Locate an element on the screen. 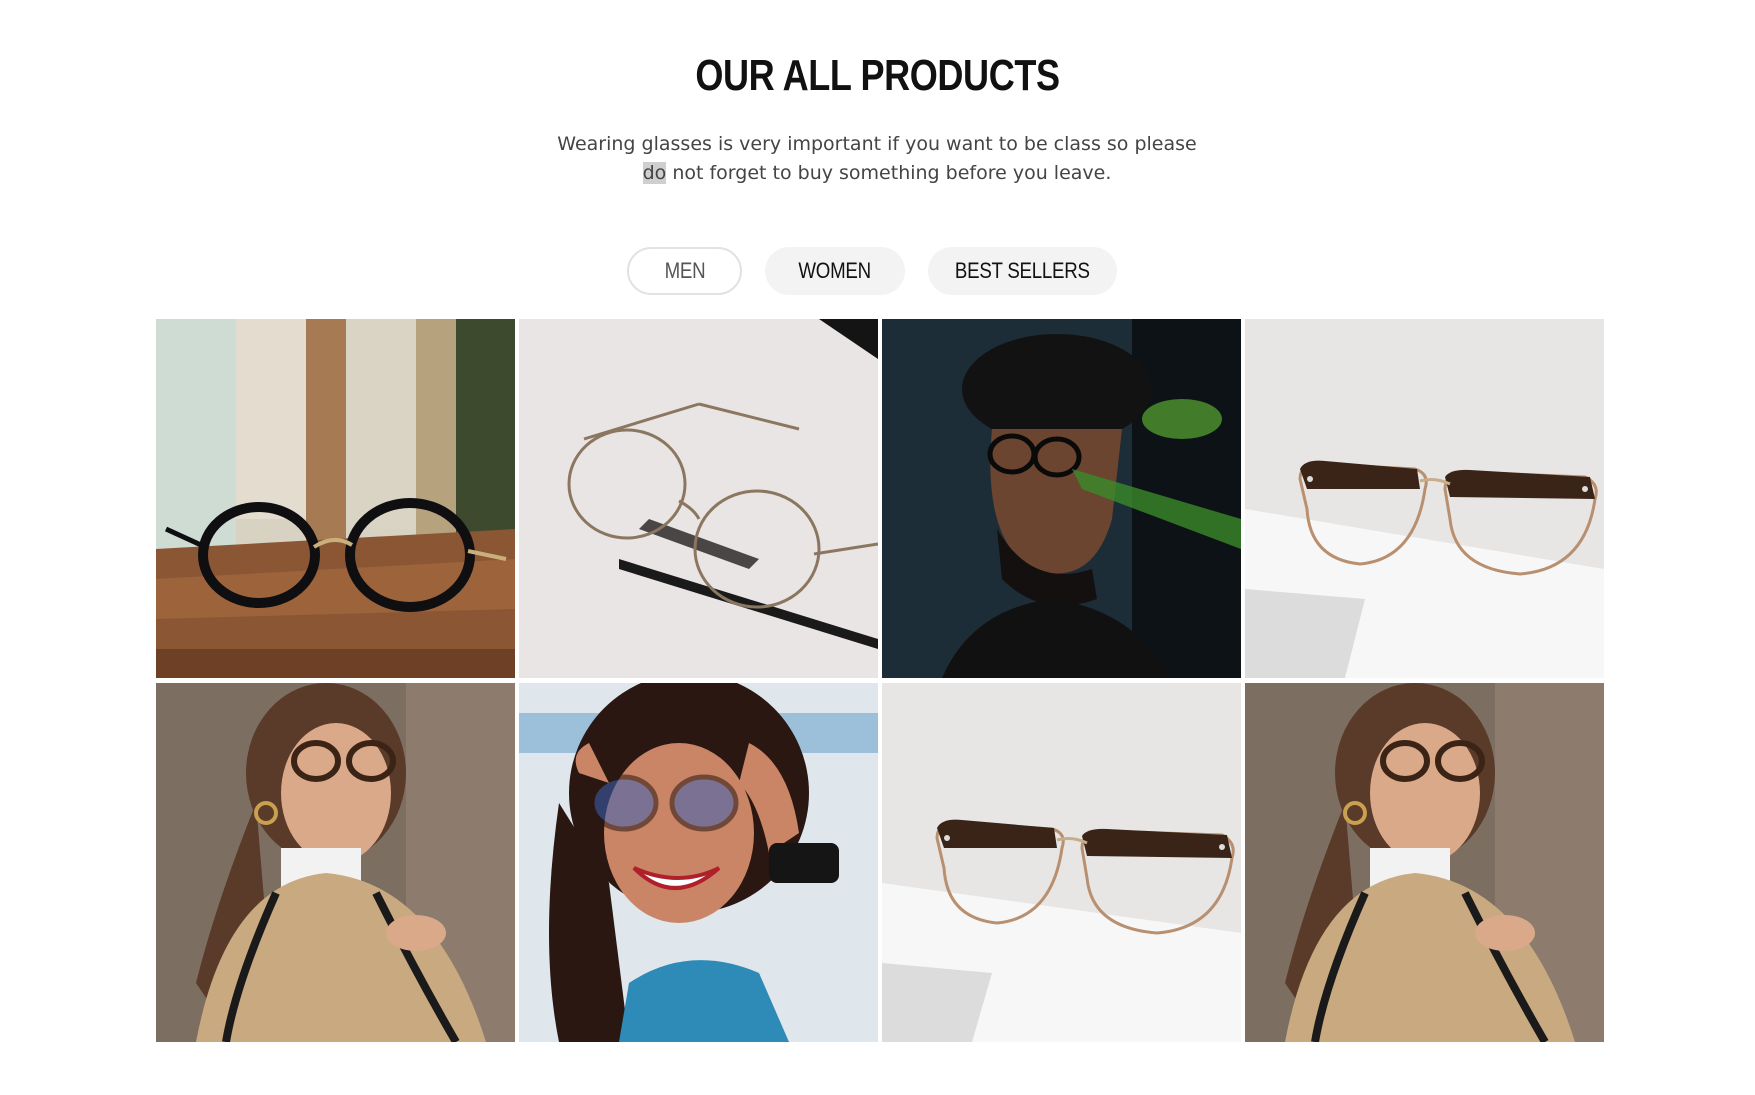 Image resolution: width=1755 pixels, height=1095 pixels. filter-tab-best-sellers: BEST SELLERS is located at coordinates (1022, 271).